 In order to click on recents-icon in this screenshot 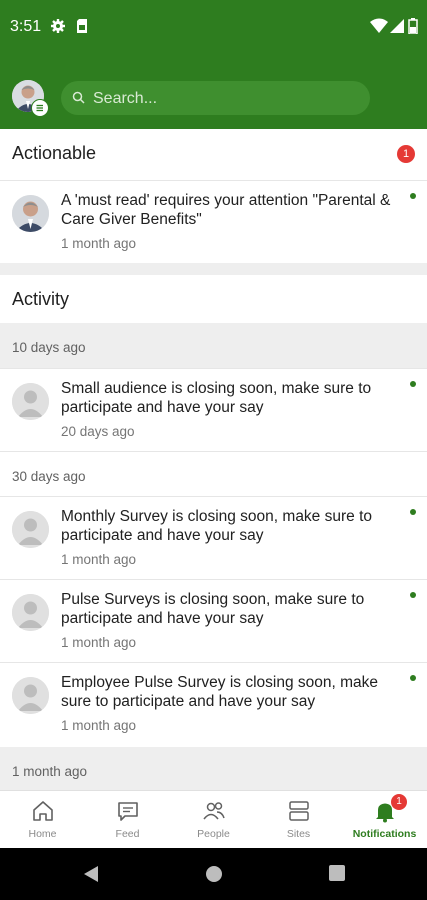, I will do `click(337, 875)`.